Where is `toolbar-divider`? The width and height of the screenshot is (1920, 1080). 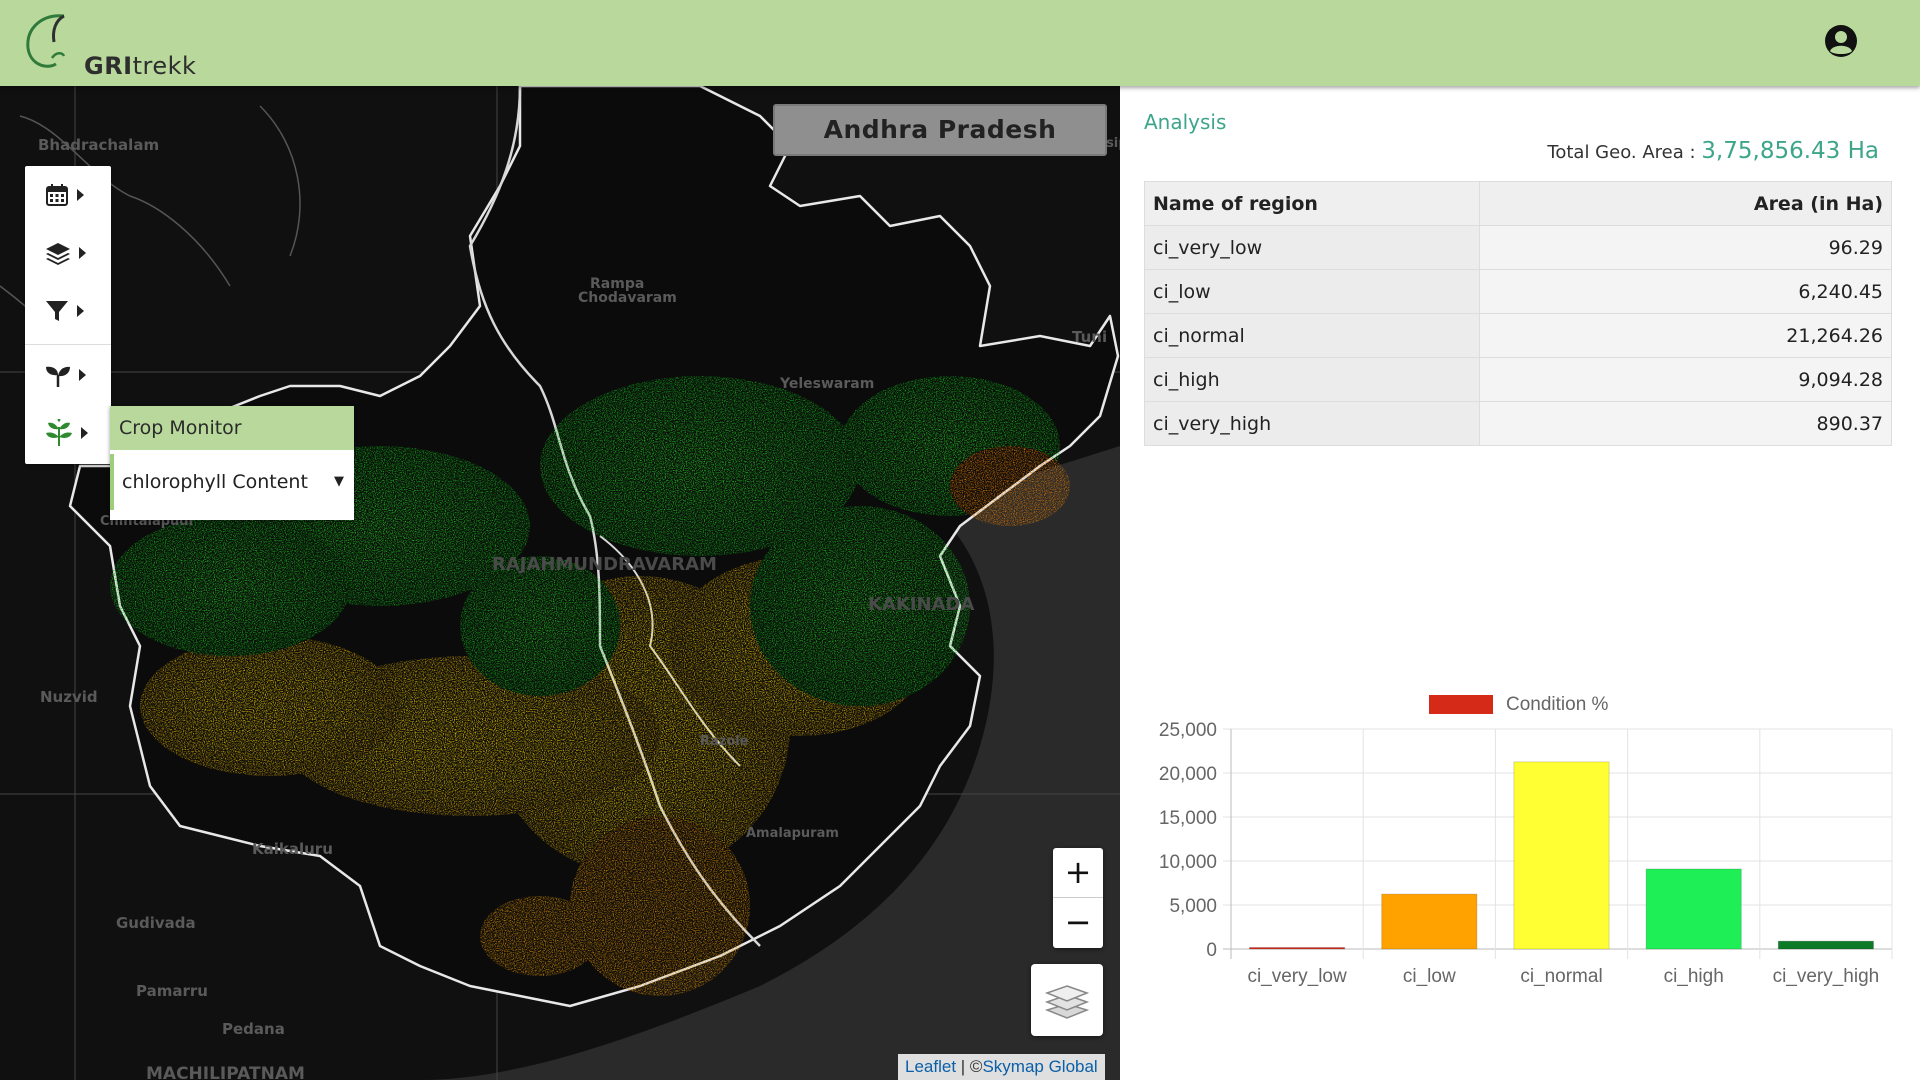 toolbar-divider is located at coordinates (68, 344).